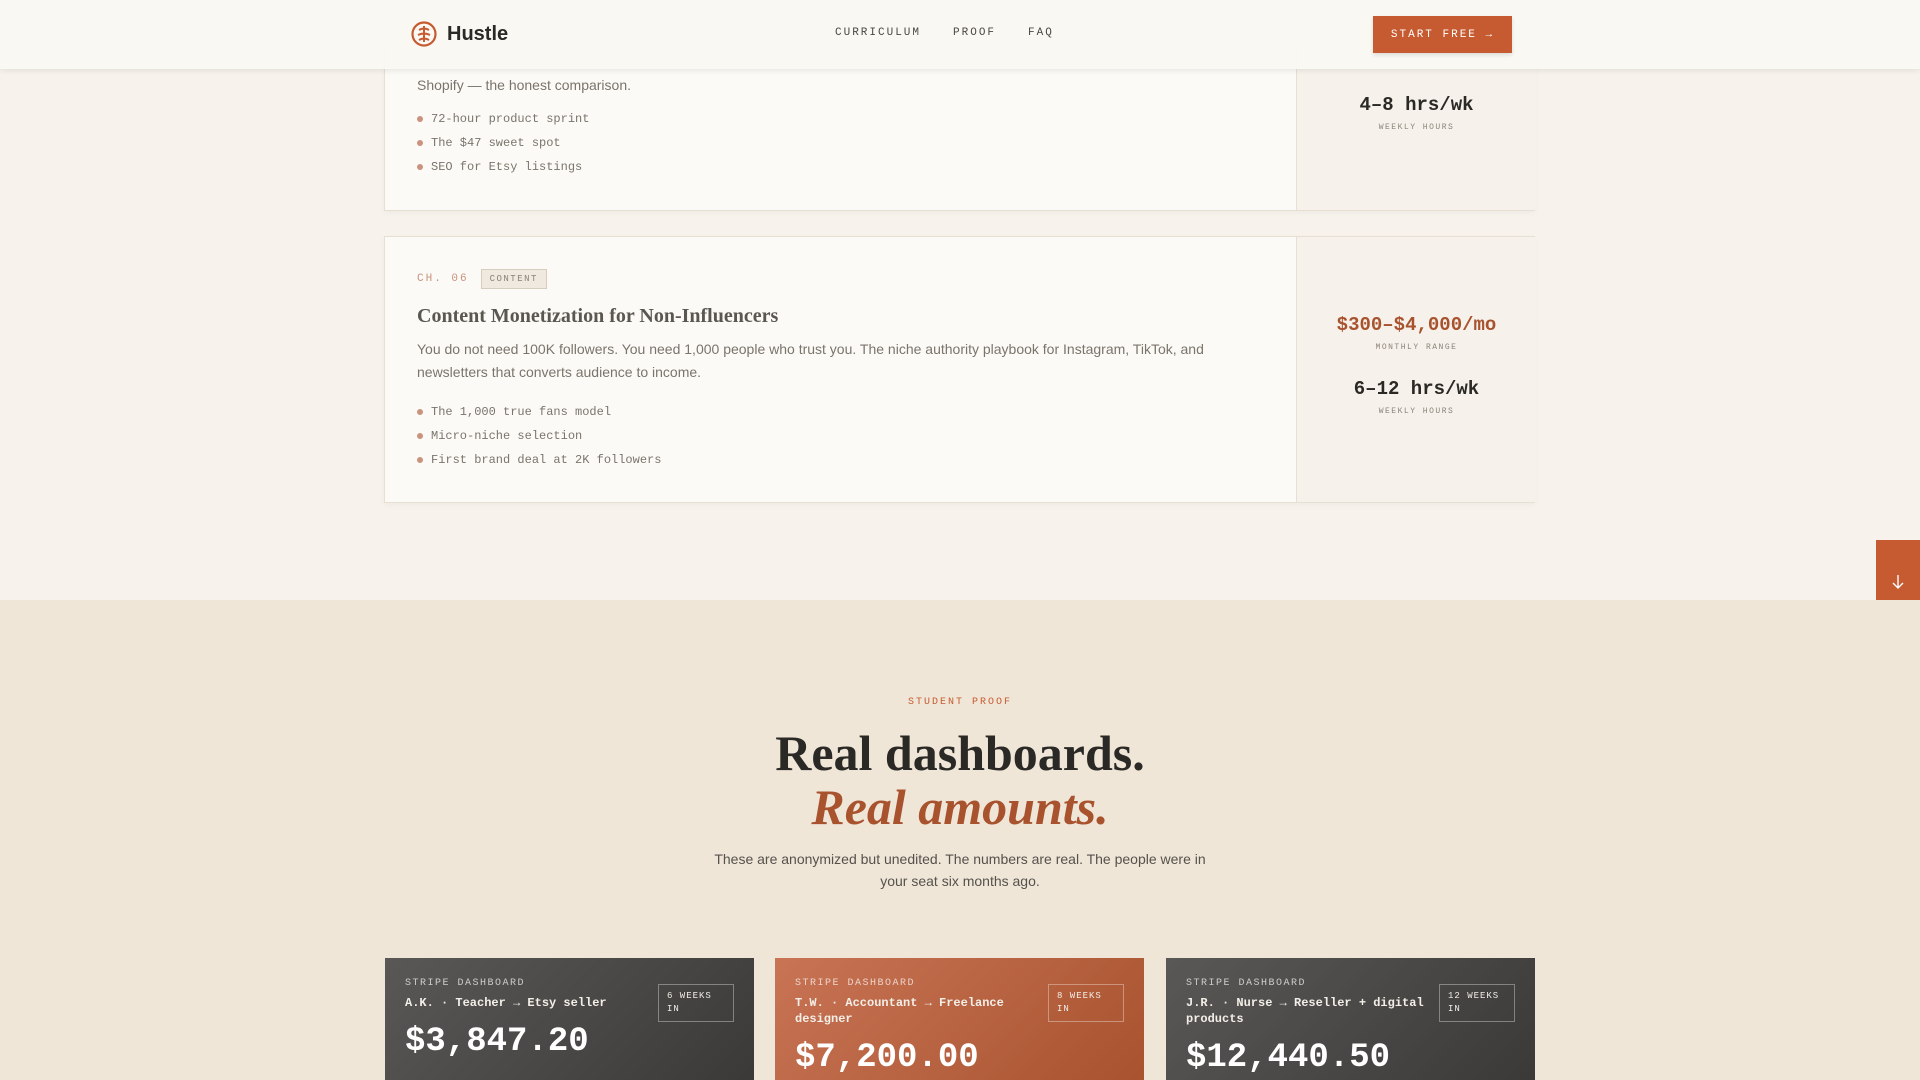  I want to click on arrow-down-icon, so click(1898, 582).